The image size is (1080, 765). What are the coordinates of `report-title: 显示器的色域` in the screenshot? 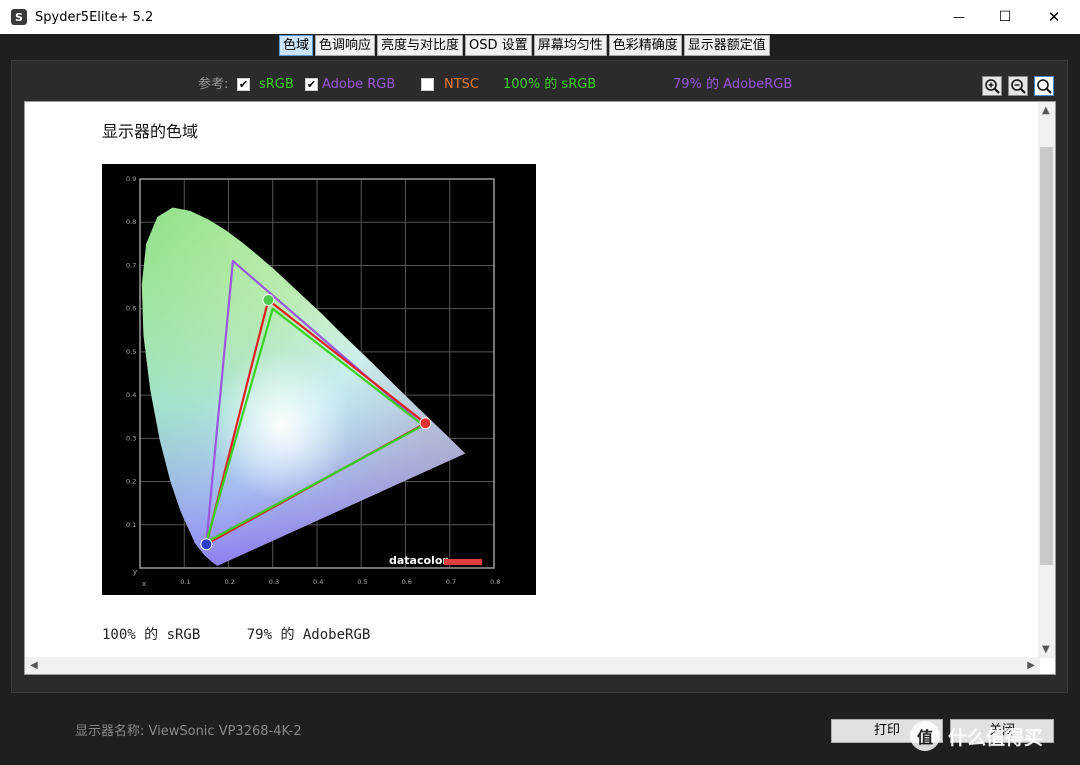 It's located at (150, 131).